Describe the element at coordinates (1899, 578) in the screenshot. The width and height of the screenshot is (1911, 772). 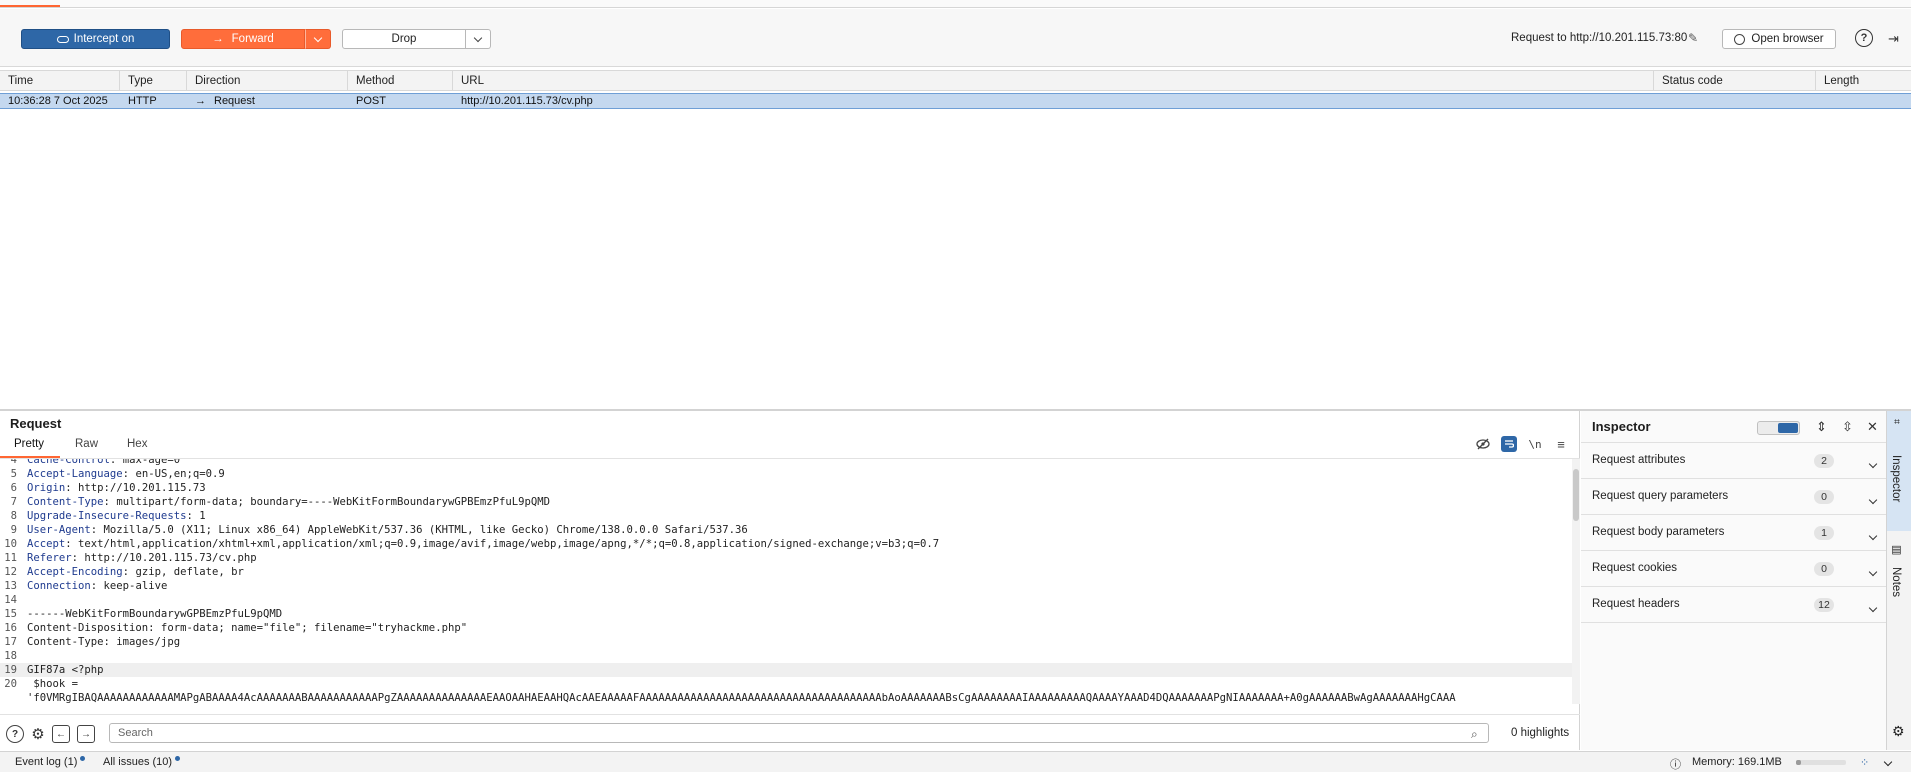
I see `side-tab-notes: ▤ Notes` at that location.